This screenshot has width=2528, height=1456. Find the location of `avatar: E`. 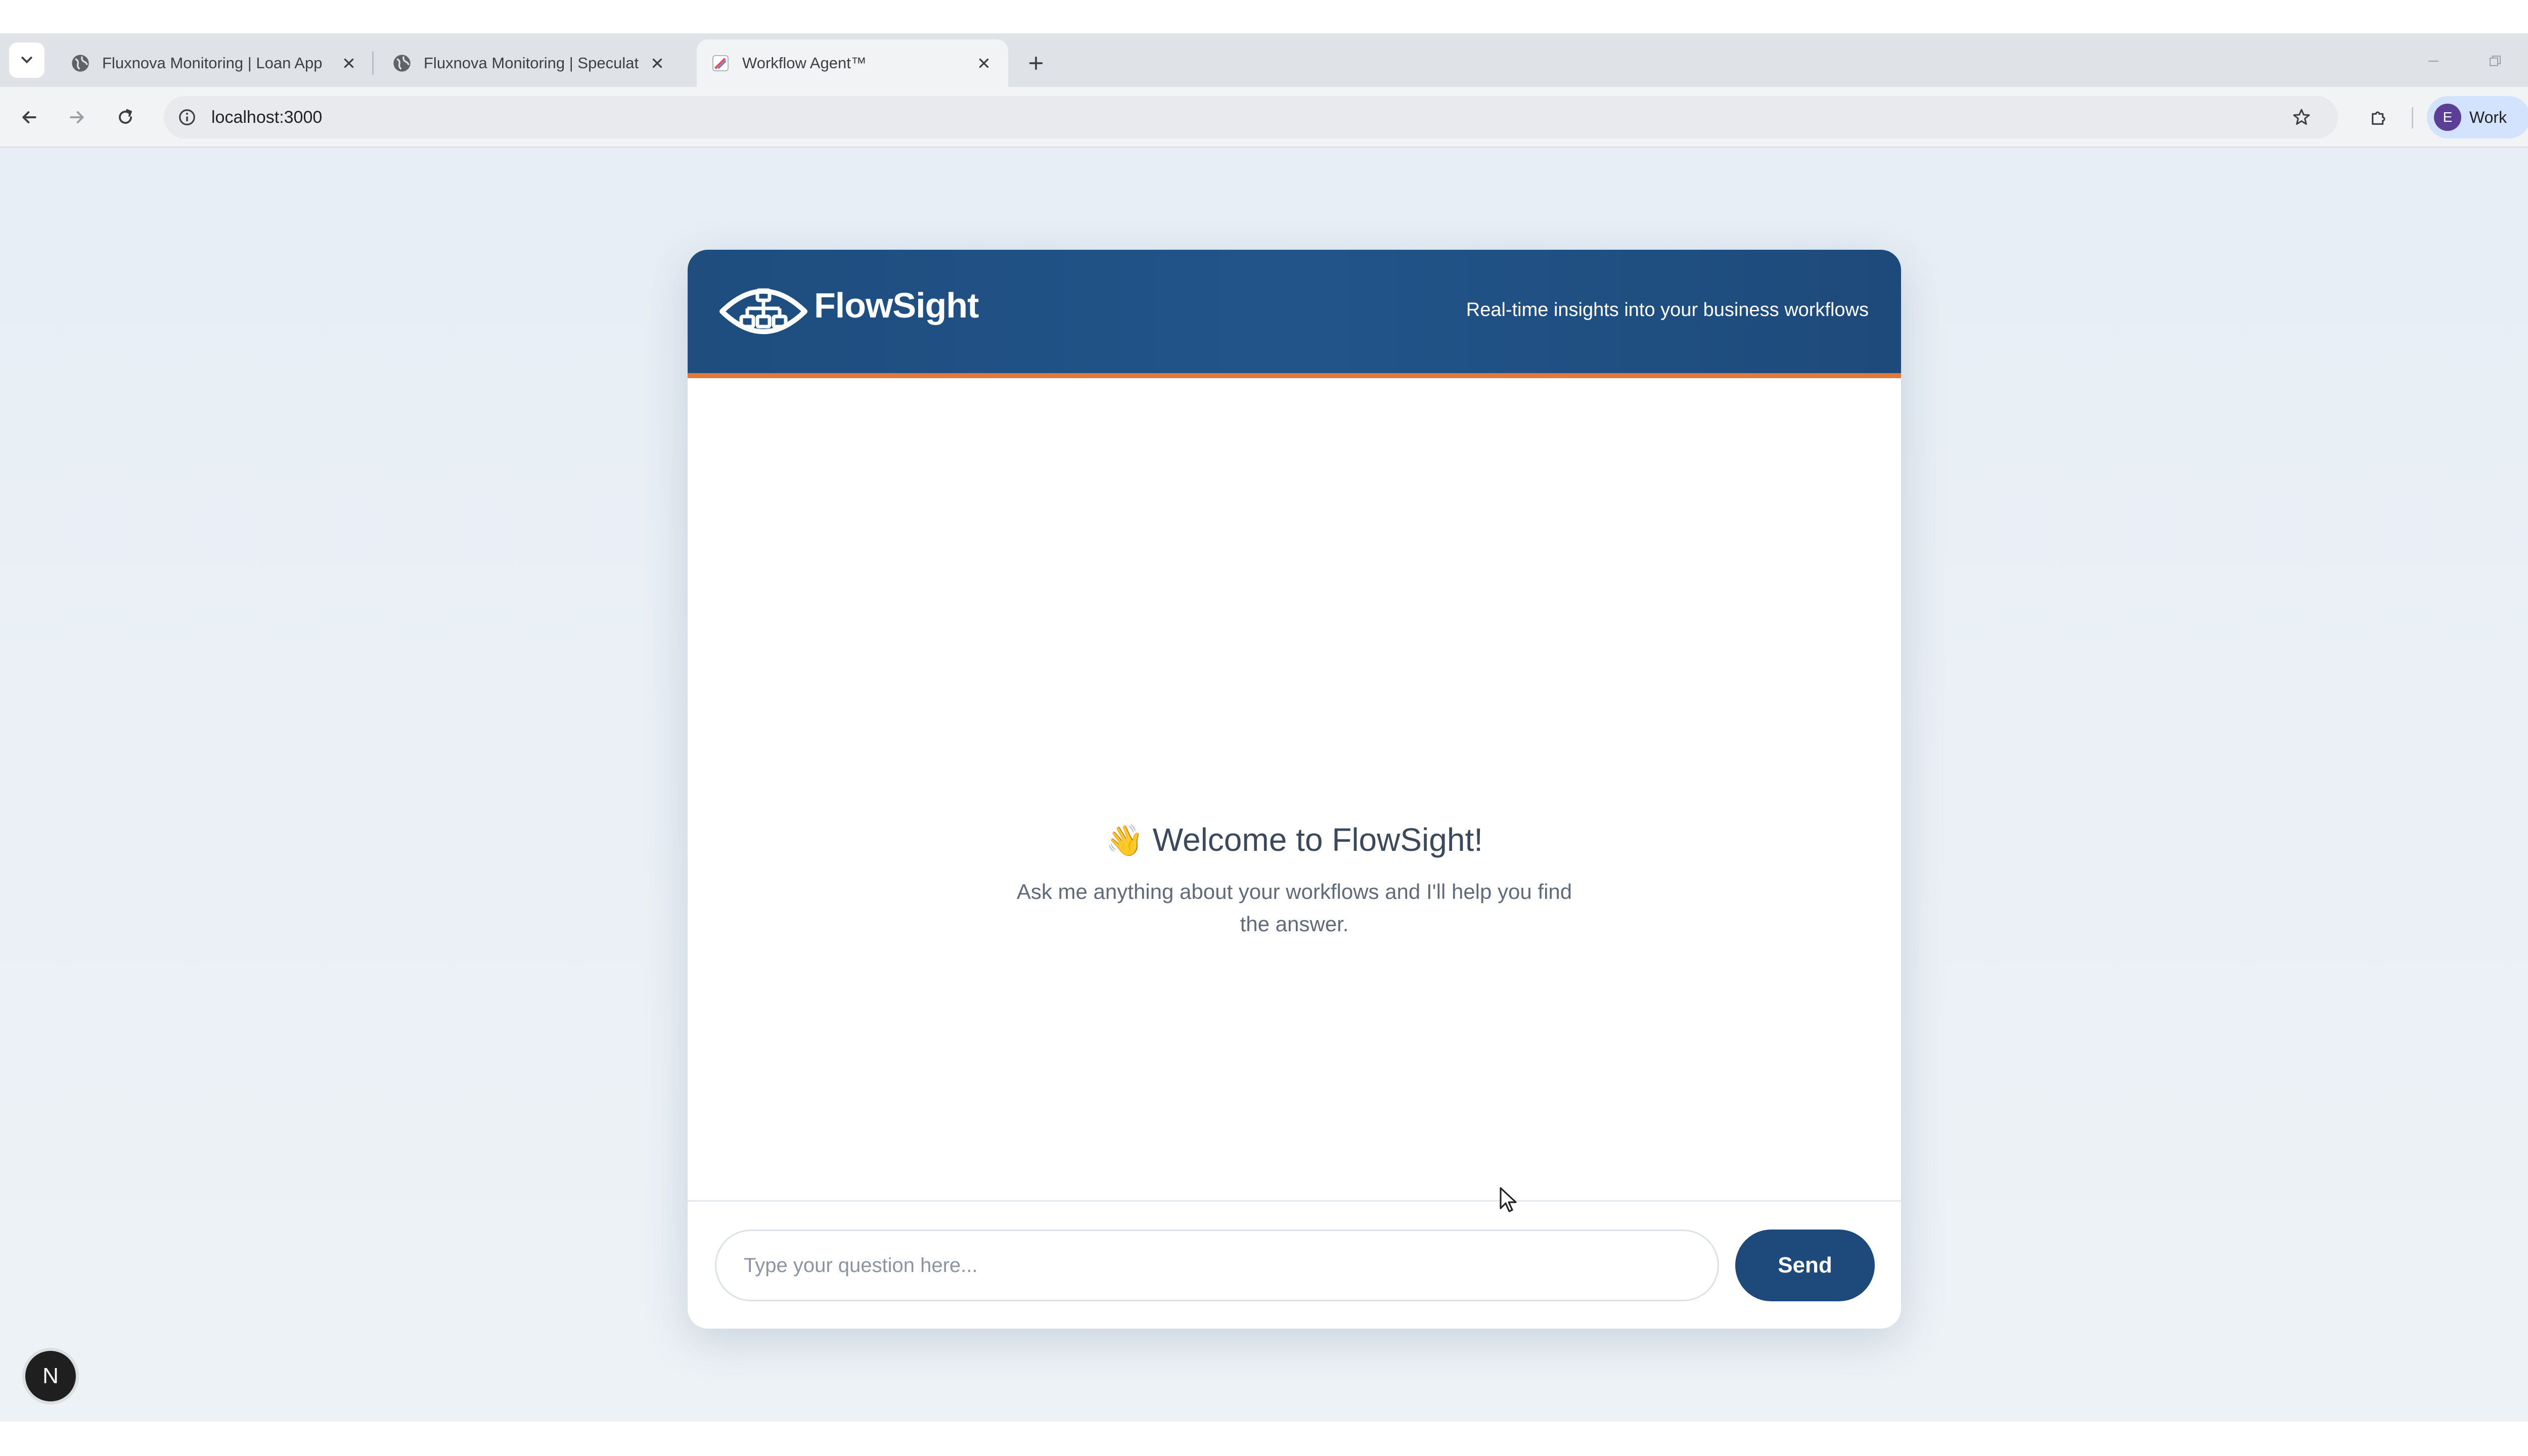

avatar: E is located at coordinates (2448, 117).